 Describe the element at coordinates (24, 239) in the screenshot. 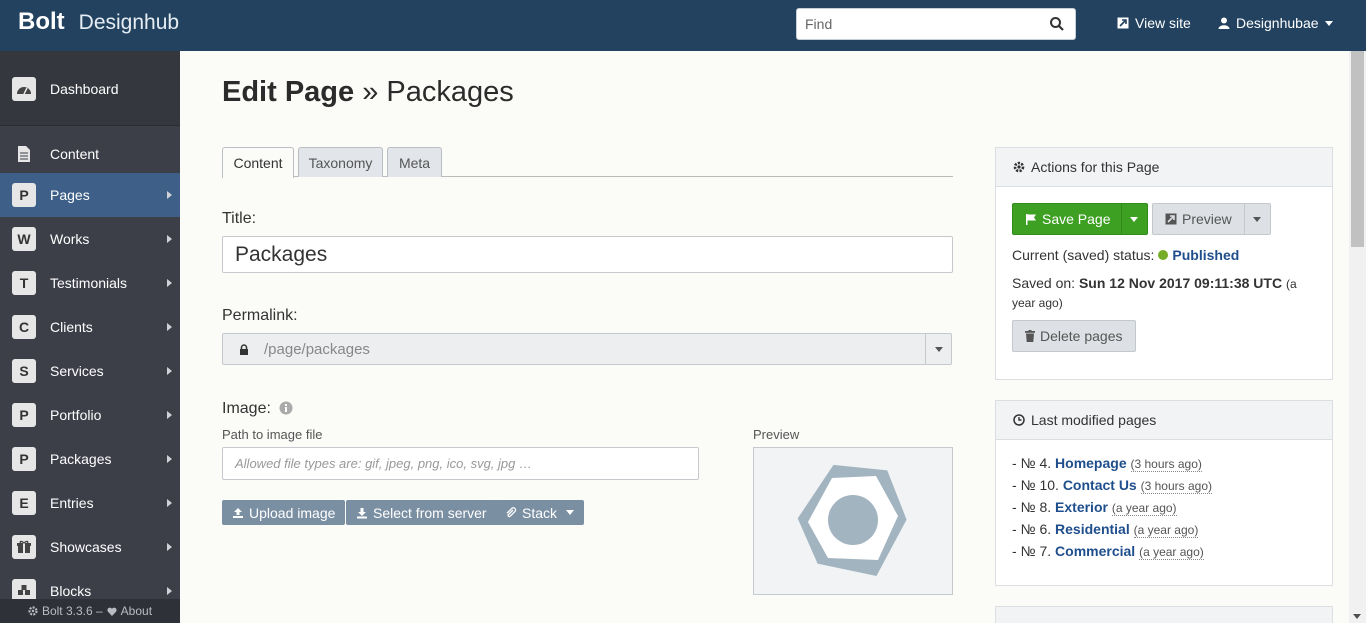

I see `sidebar-badge: W` at that location.